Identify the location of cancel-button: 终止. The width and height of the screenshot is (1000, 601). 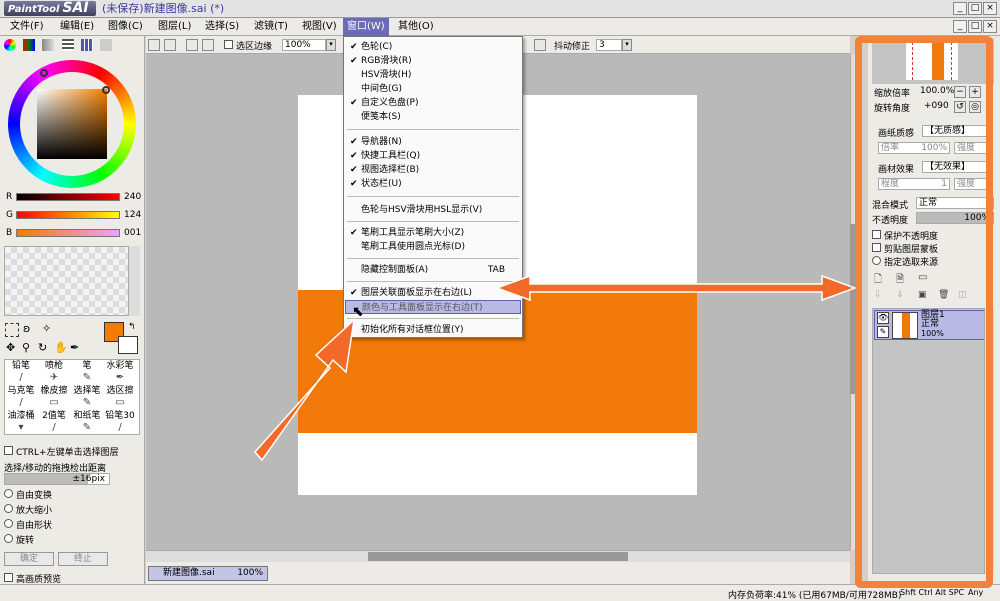
(83, 559).